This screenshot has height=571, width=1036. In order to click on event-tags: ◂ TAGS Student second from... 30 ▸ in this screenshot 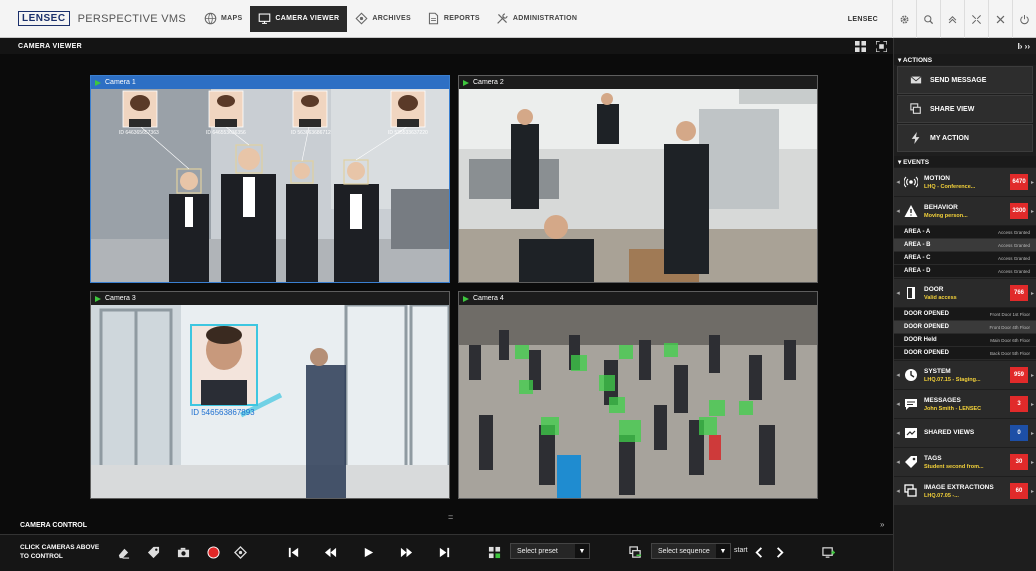, I will do `click(965, 462)`.